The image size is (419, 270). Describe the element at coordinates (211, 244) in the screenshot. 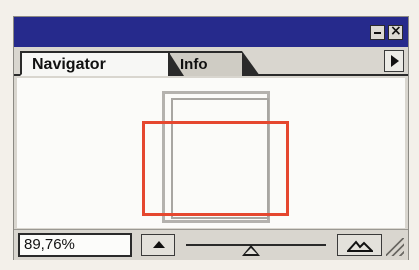

I see `navigator-footer: 89,76%` at that location.